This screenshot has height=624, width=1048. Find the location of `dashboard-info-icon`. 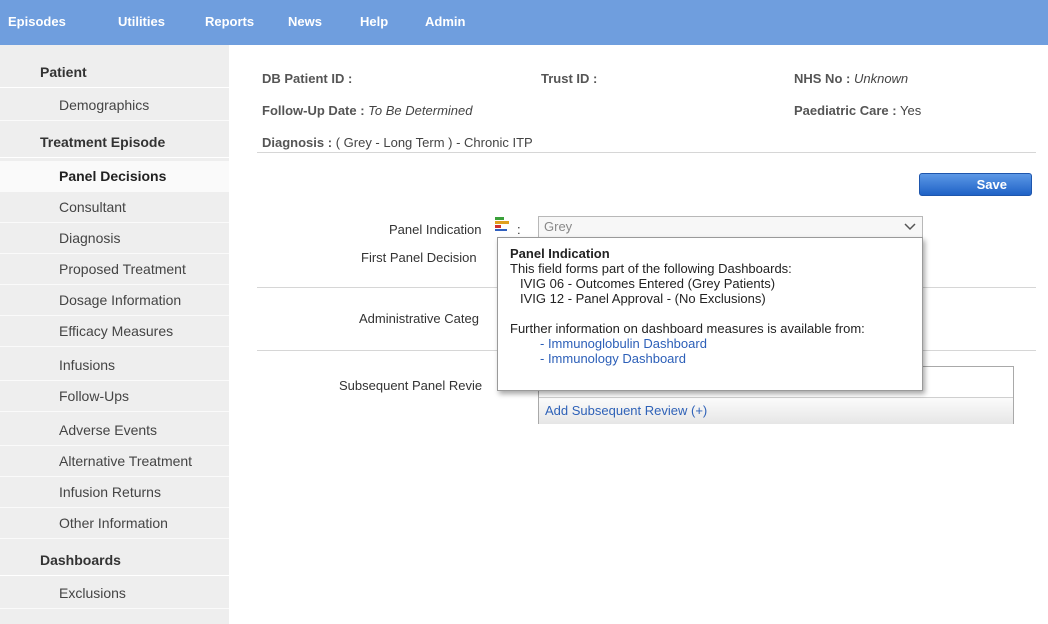

dashboard-info-icon is located at coordinates (502, 224).